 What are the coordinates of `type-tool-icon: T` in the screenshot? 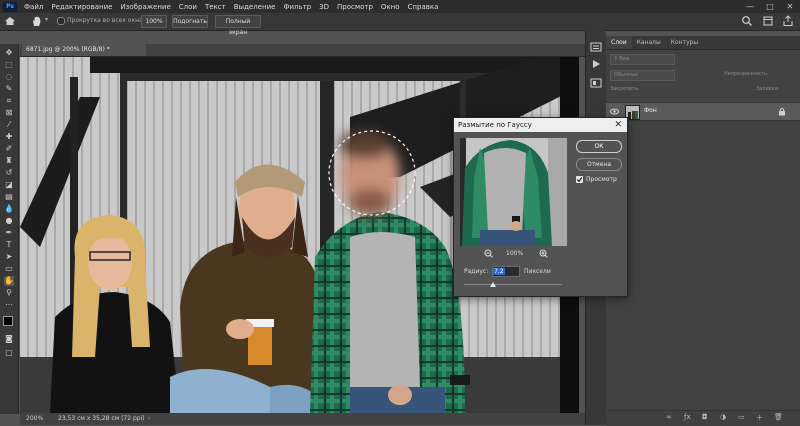 It's located at (9, 245).